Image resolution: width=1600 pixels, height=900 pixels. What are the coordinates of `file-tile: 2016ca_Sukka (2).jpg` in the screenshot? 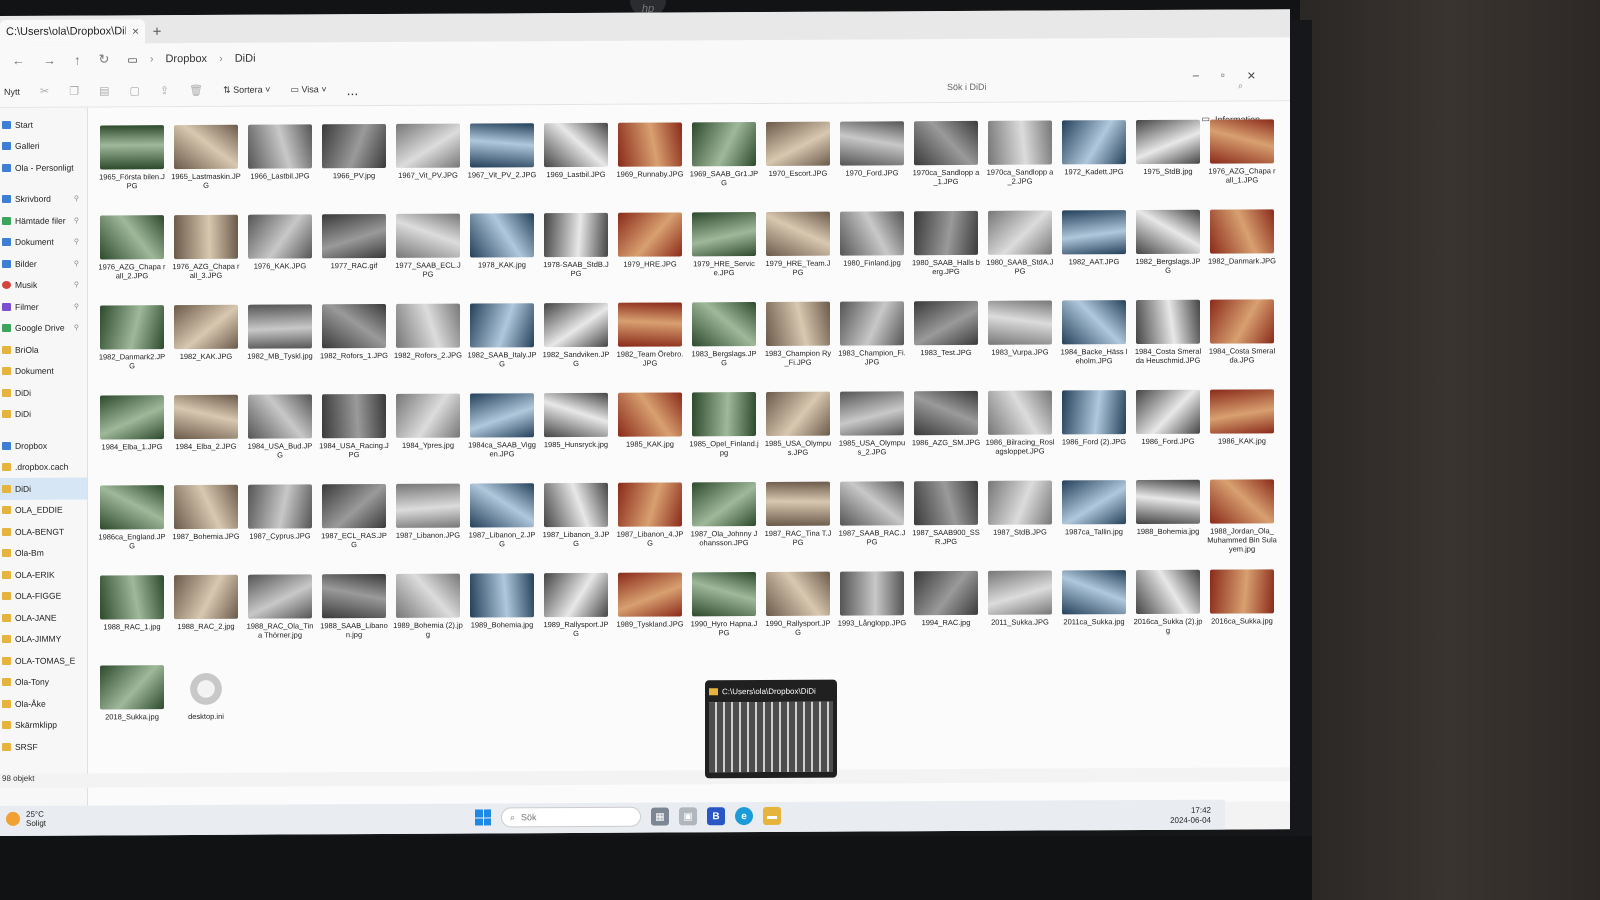 It's located at (1168, 608).